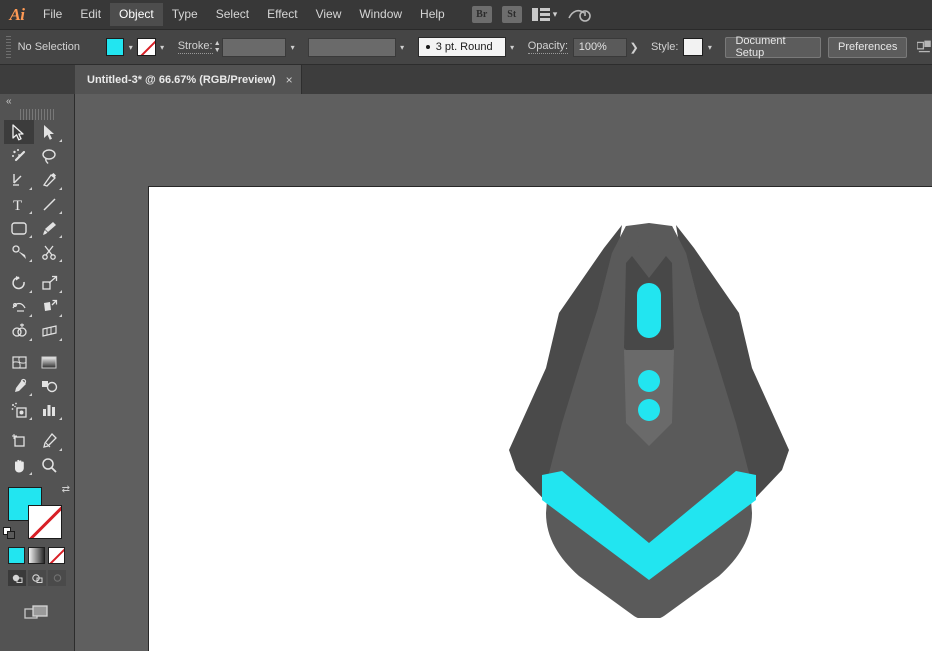 This screenshot has width=932, height=651. What do you see at coordinates (555, 14) in the screenshot?
I see `chevron-down-icon: ▾` at bounding box center [555, 14].